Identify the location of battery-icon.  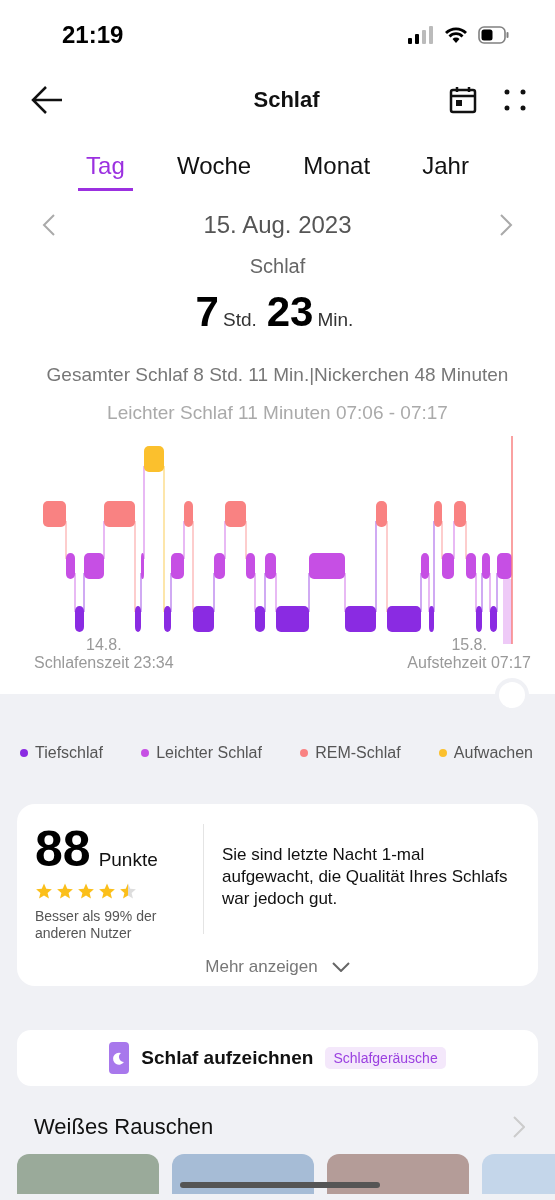
(494, 35).